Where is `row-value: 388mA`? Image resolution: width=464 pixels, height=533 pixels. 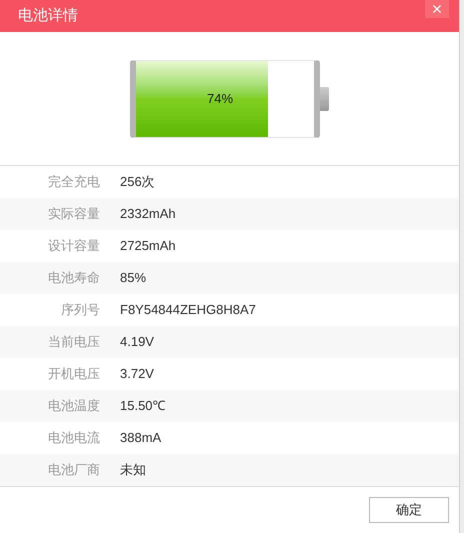 row-value: 388mA is located at coordinates (141, 438).